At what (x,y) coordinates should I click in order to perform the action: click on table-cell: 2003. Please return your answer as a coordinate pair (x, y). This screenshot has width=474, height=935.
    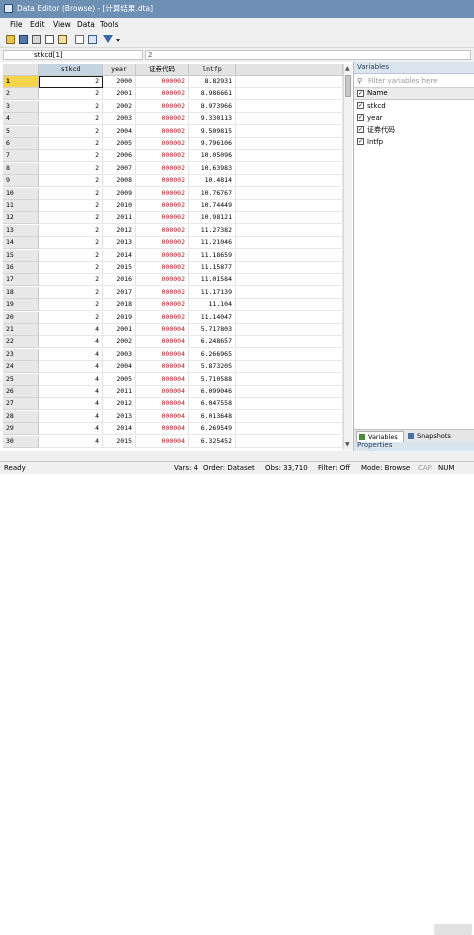
    Looking at the image, I should click on (119, 354).